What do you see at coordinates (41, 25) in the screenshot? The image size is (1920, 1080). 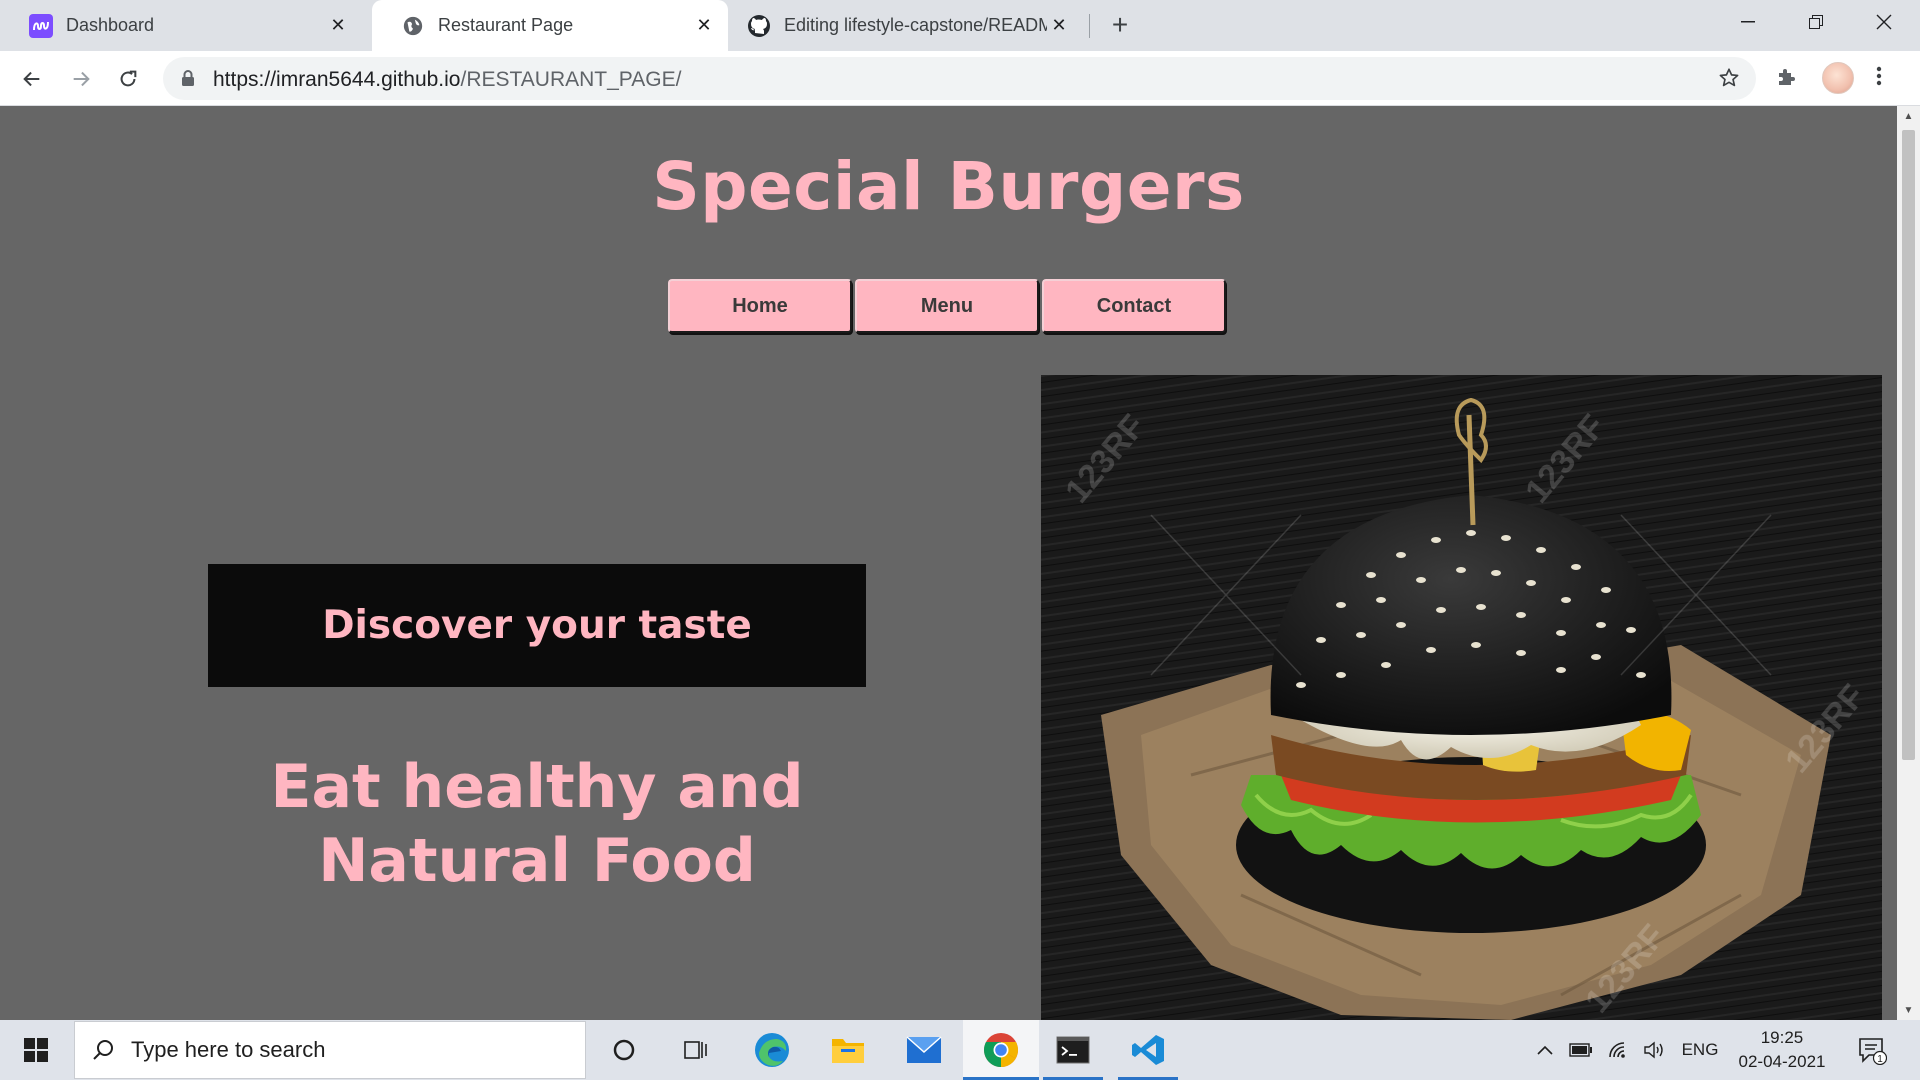 I see `dashboard-app-icon` at bounding box center [41, 25].